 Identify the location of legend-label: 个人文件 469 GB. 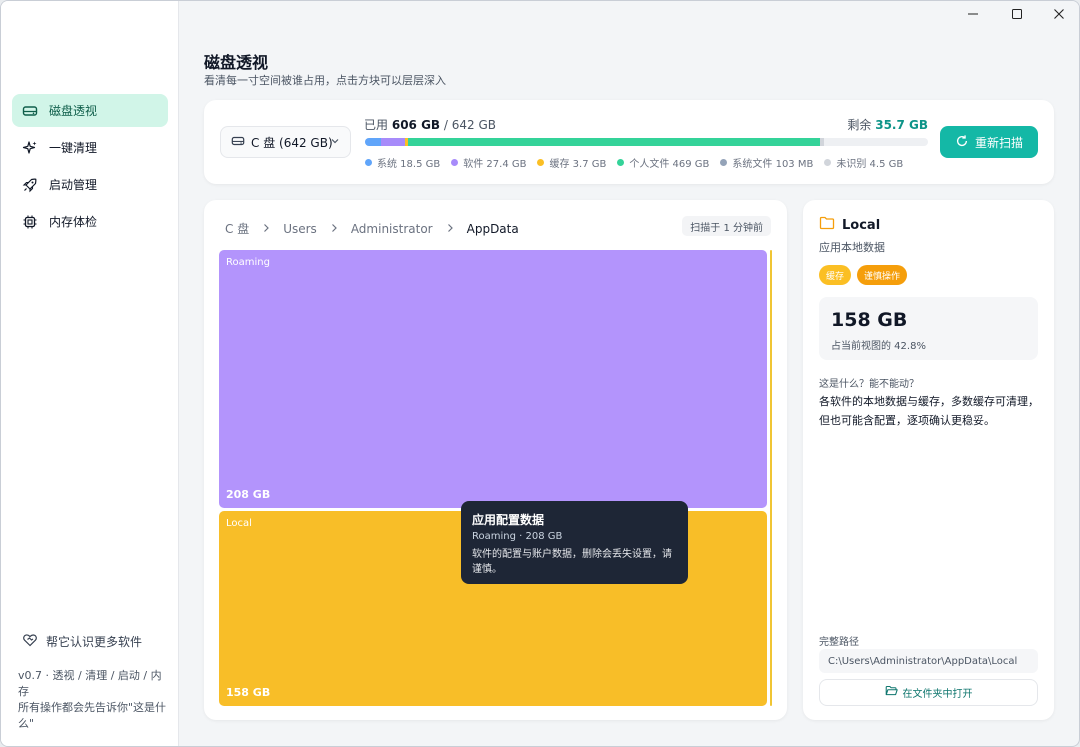
(669, 164).